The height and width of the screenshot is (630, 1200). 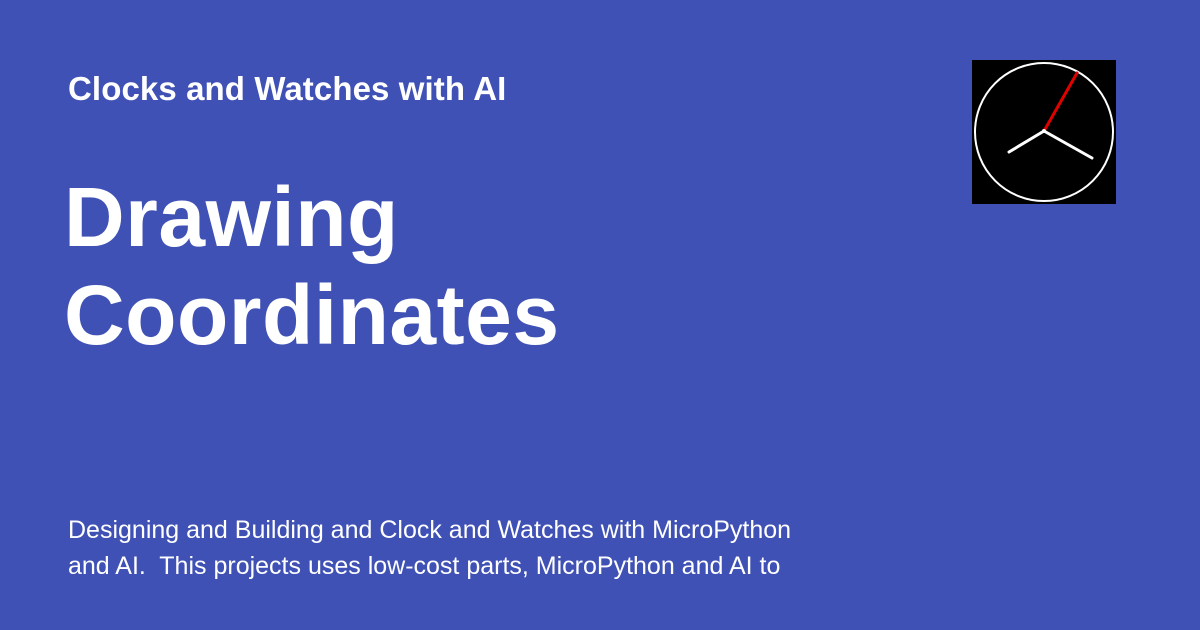 I want to click on clock-logo, so click(x=1044, y=132).